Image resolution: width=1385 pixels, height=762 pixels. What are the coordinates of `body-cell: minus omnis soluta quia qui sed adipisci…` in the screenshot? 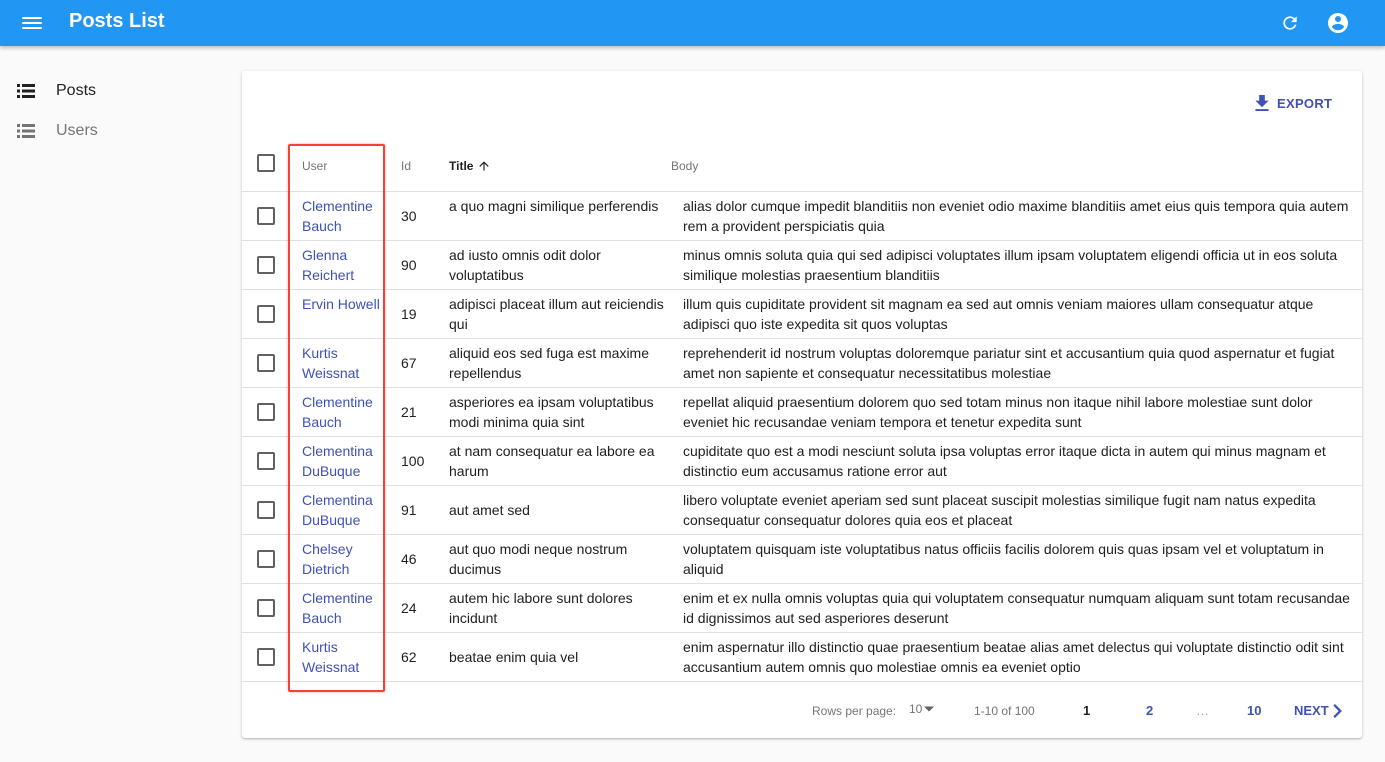 It's located at (1010, 265).